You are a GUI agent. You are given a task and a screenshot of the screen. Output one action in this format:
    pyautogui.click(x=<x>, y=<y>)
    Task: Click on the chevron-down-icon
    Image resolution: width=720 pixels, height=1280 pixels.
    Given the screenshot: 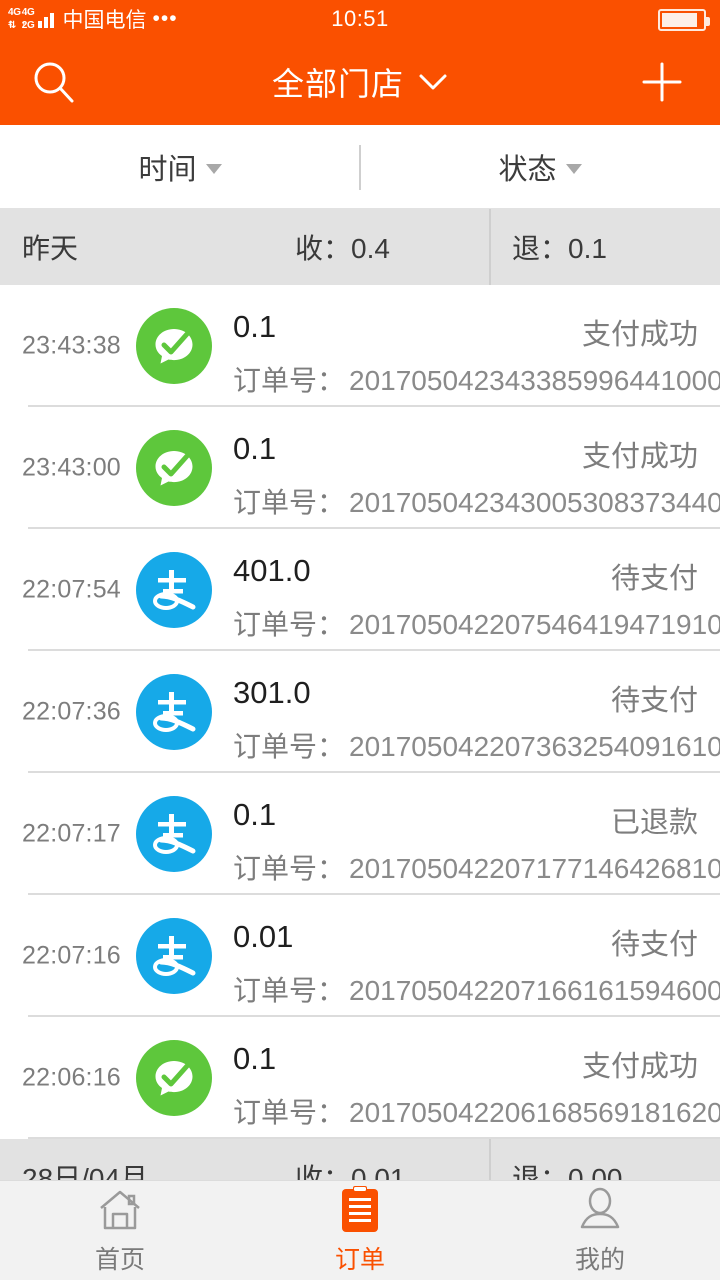 What is the action you would take?
    pyautogui.click(x=433, y=81)
    